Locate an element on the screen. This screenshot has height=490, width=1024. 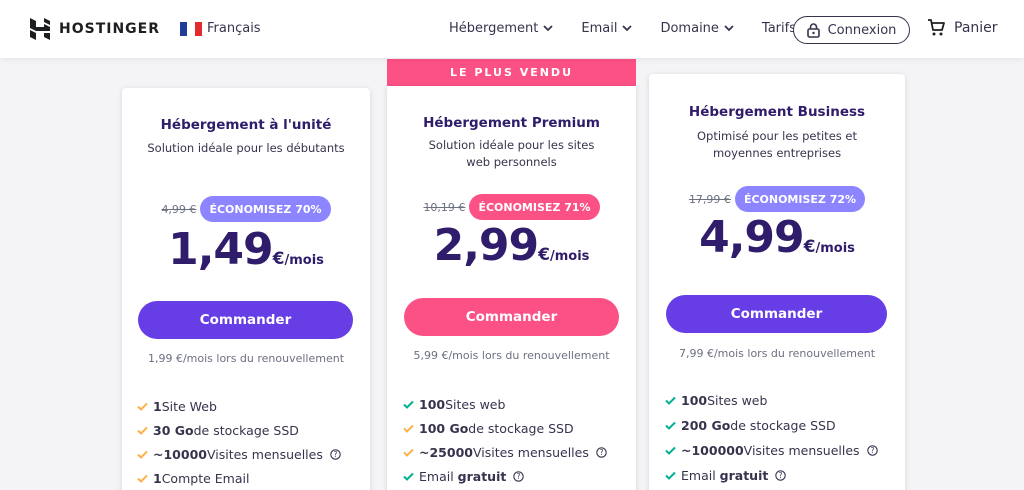
discount-badge: ÉCONOMISEZ 72% is located at coordinates (800, 199).